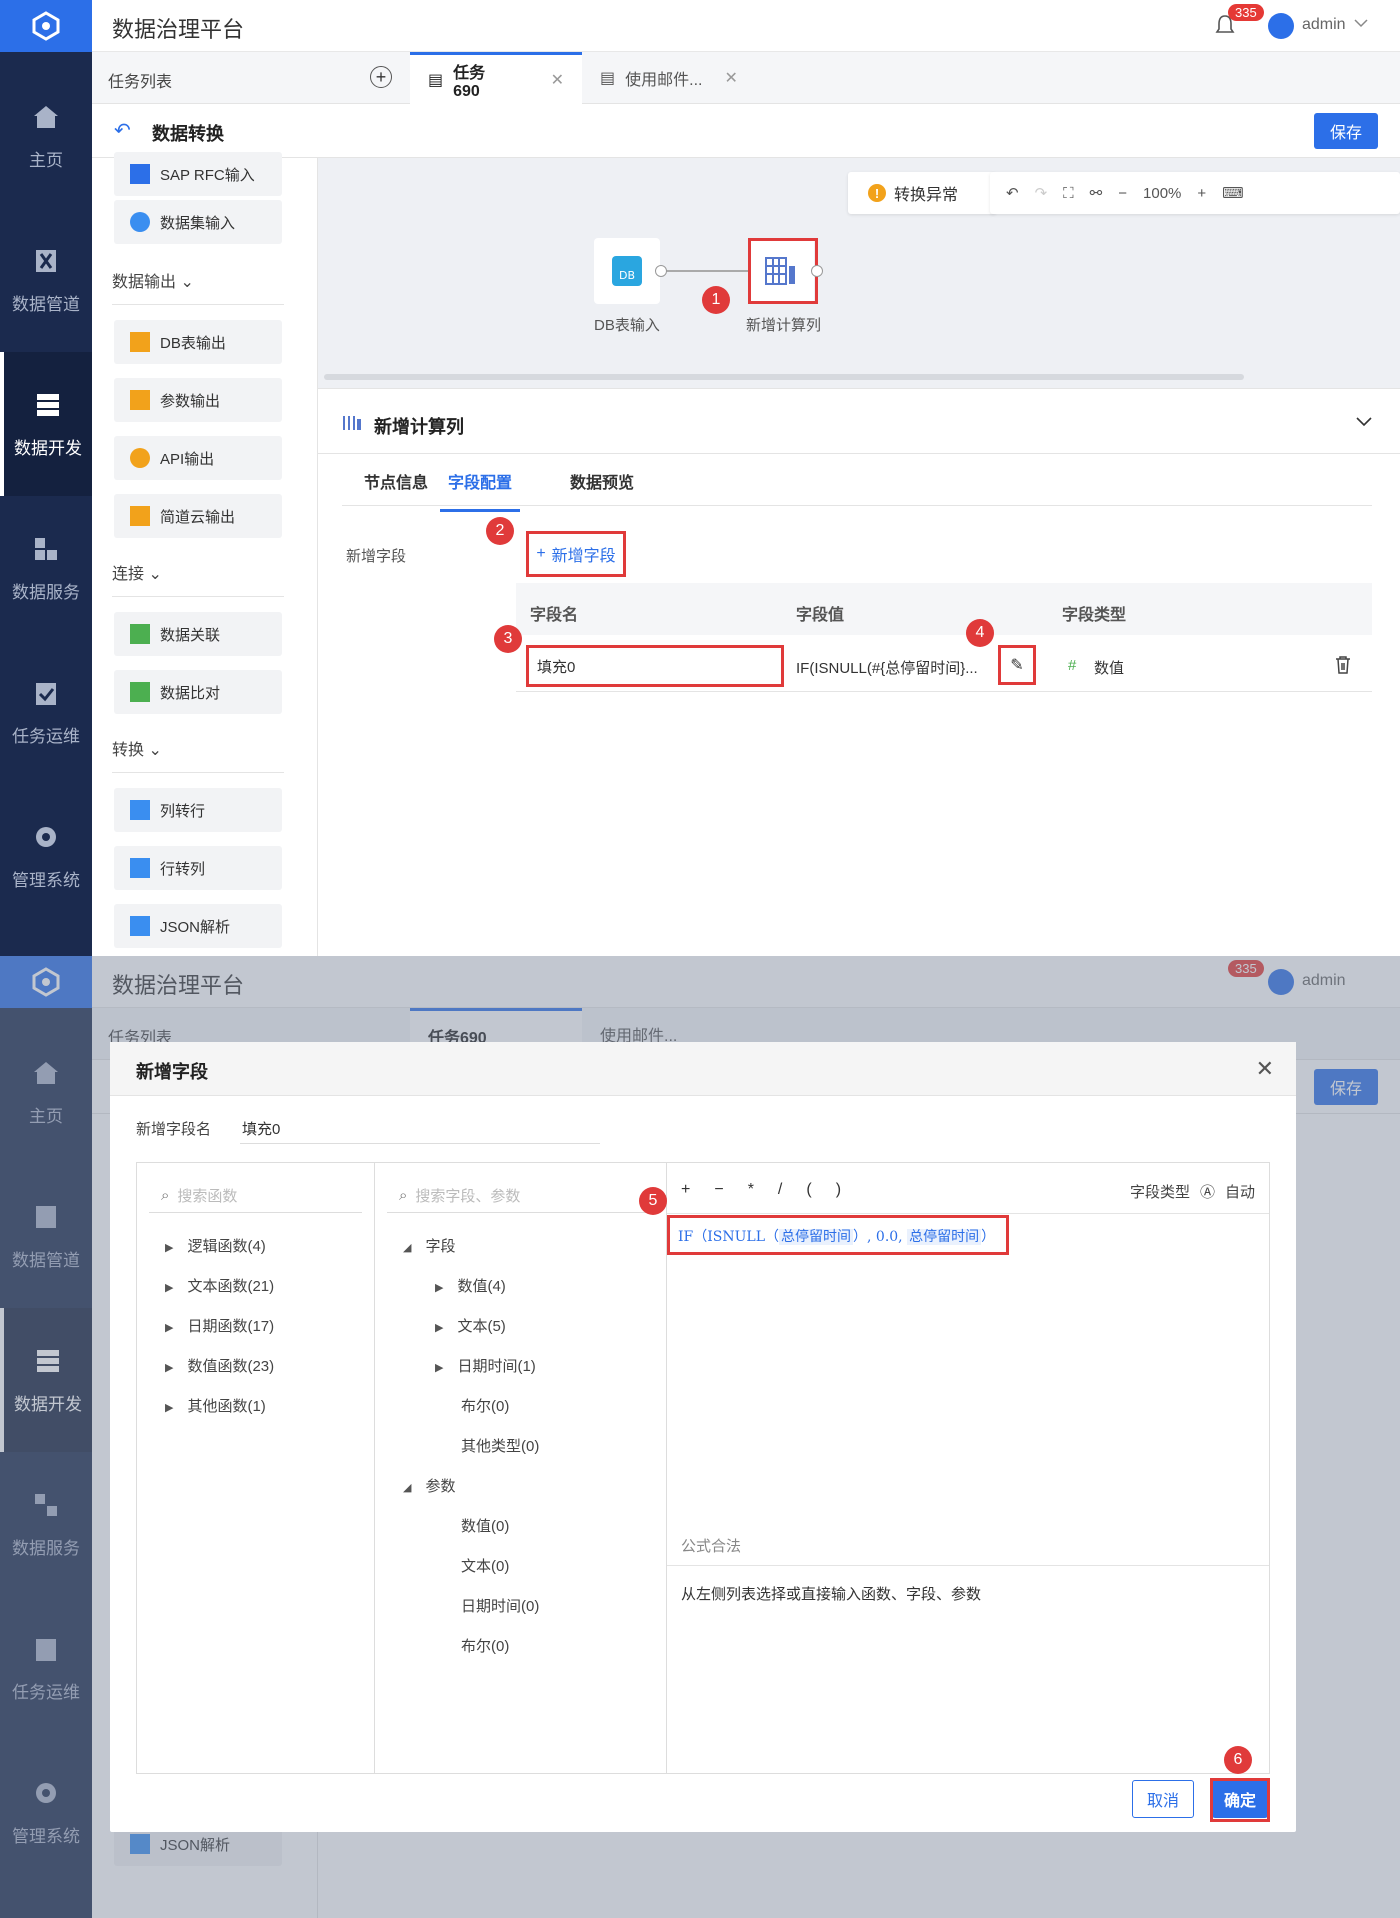 Image resolution: width=1400 pixels, height=1918 pixels. I want to click on zoom-in-icon: +, so click(1201, 193).